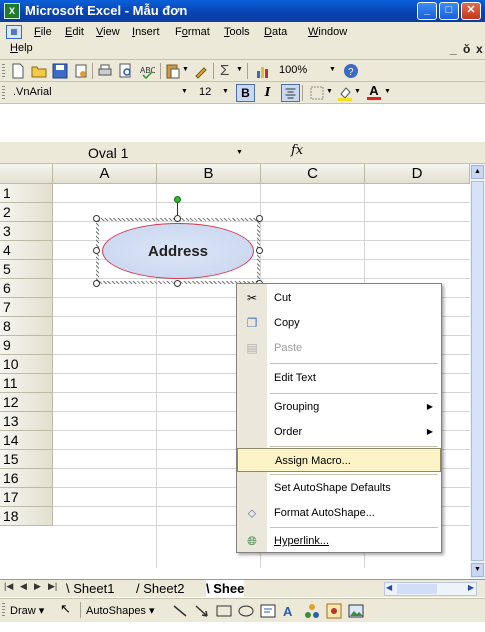  I want to click on vertical-scroll-thumb, so click(477, 371).